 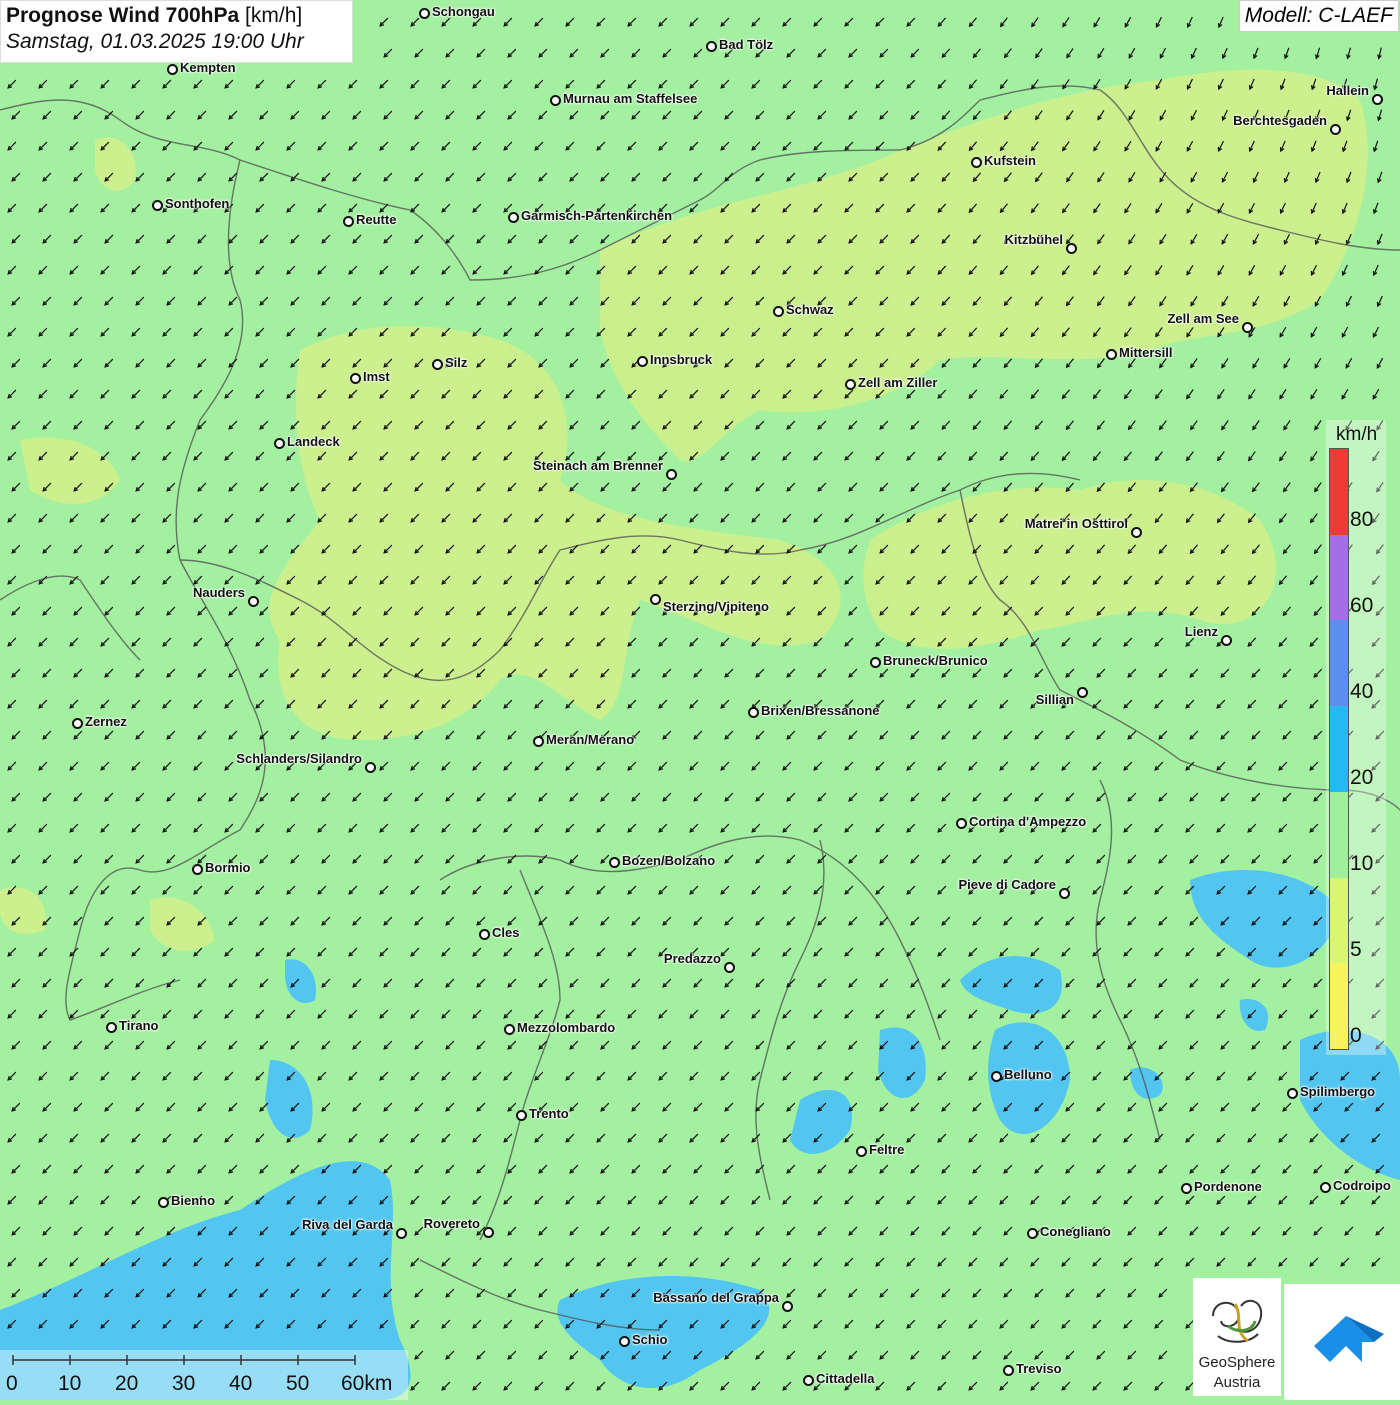 What do you see at coordinates (376, 376) in the screenshot?
I see `city-label: Imst` at bounding box center [376, 376].